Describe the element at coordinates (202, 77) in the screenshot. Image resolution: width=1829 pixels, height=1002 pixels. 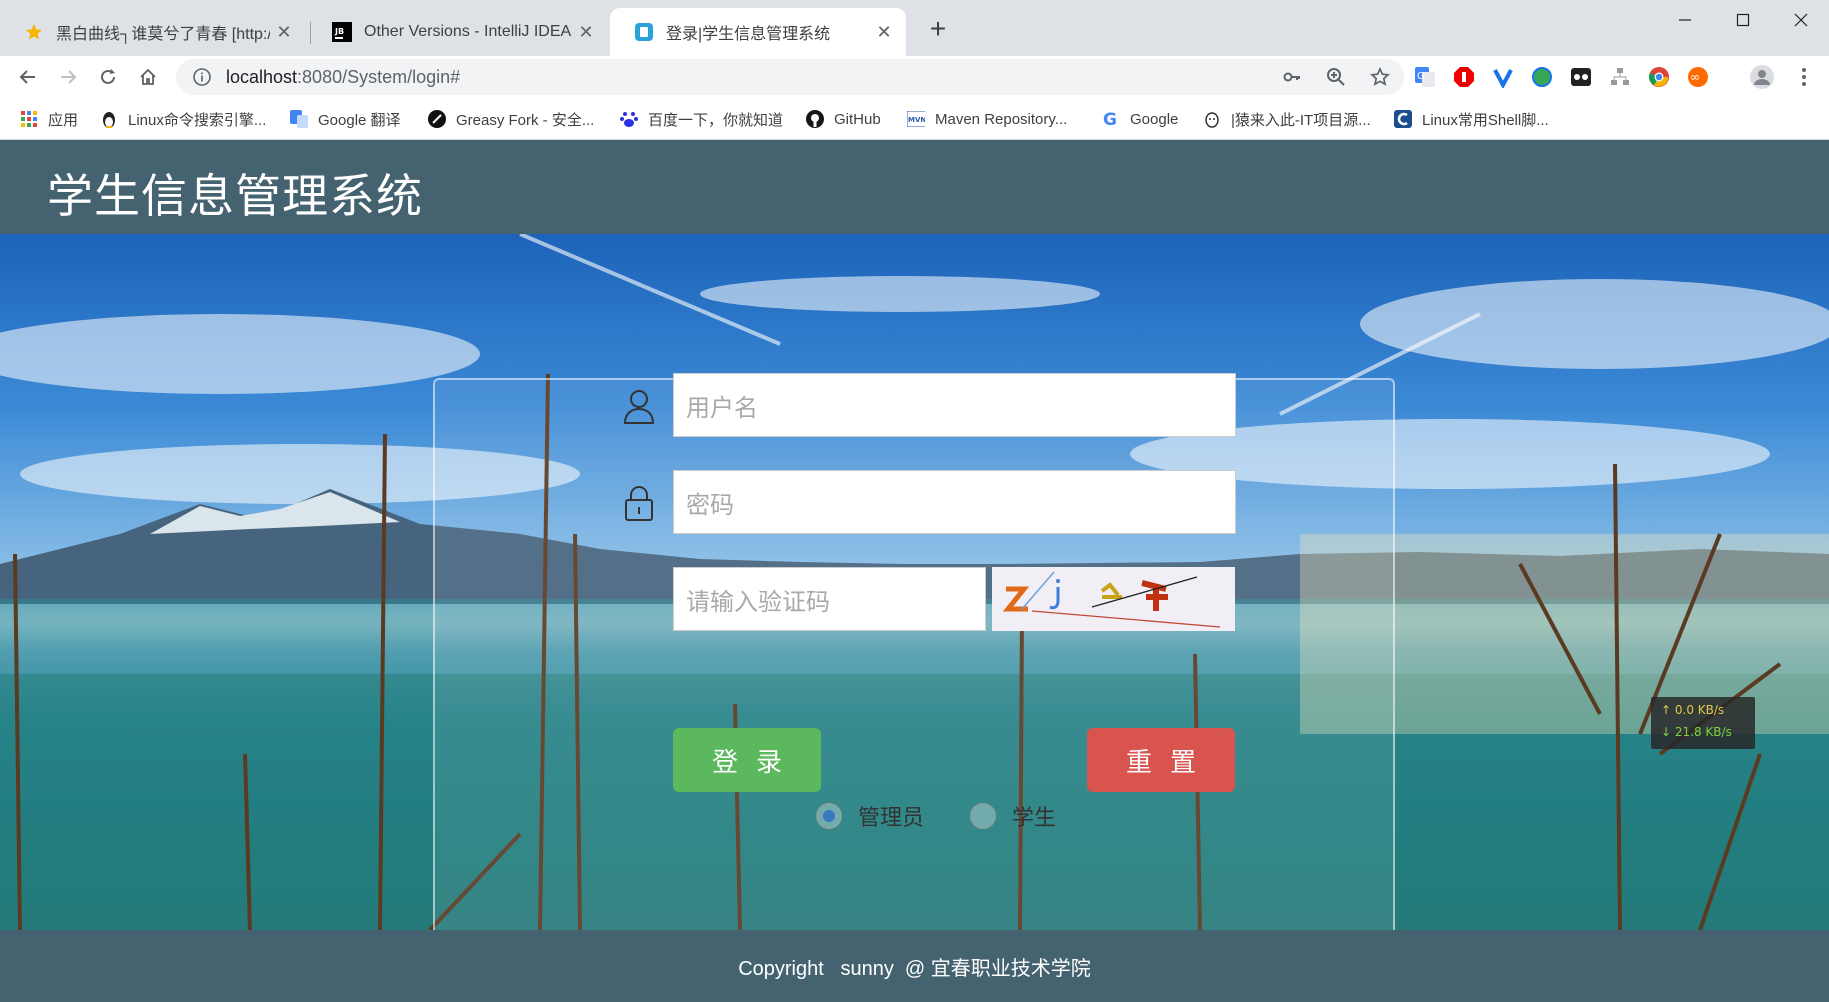
I see `site-info-icon` at that location.